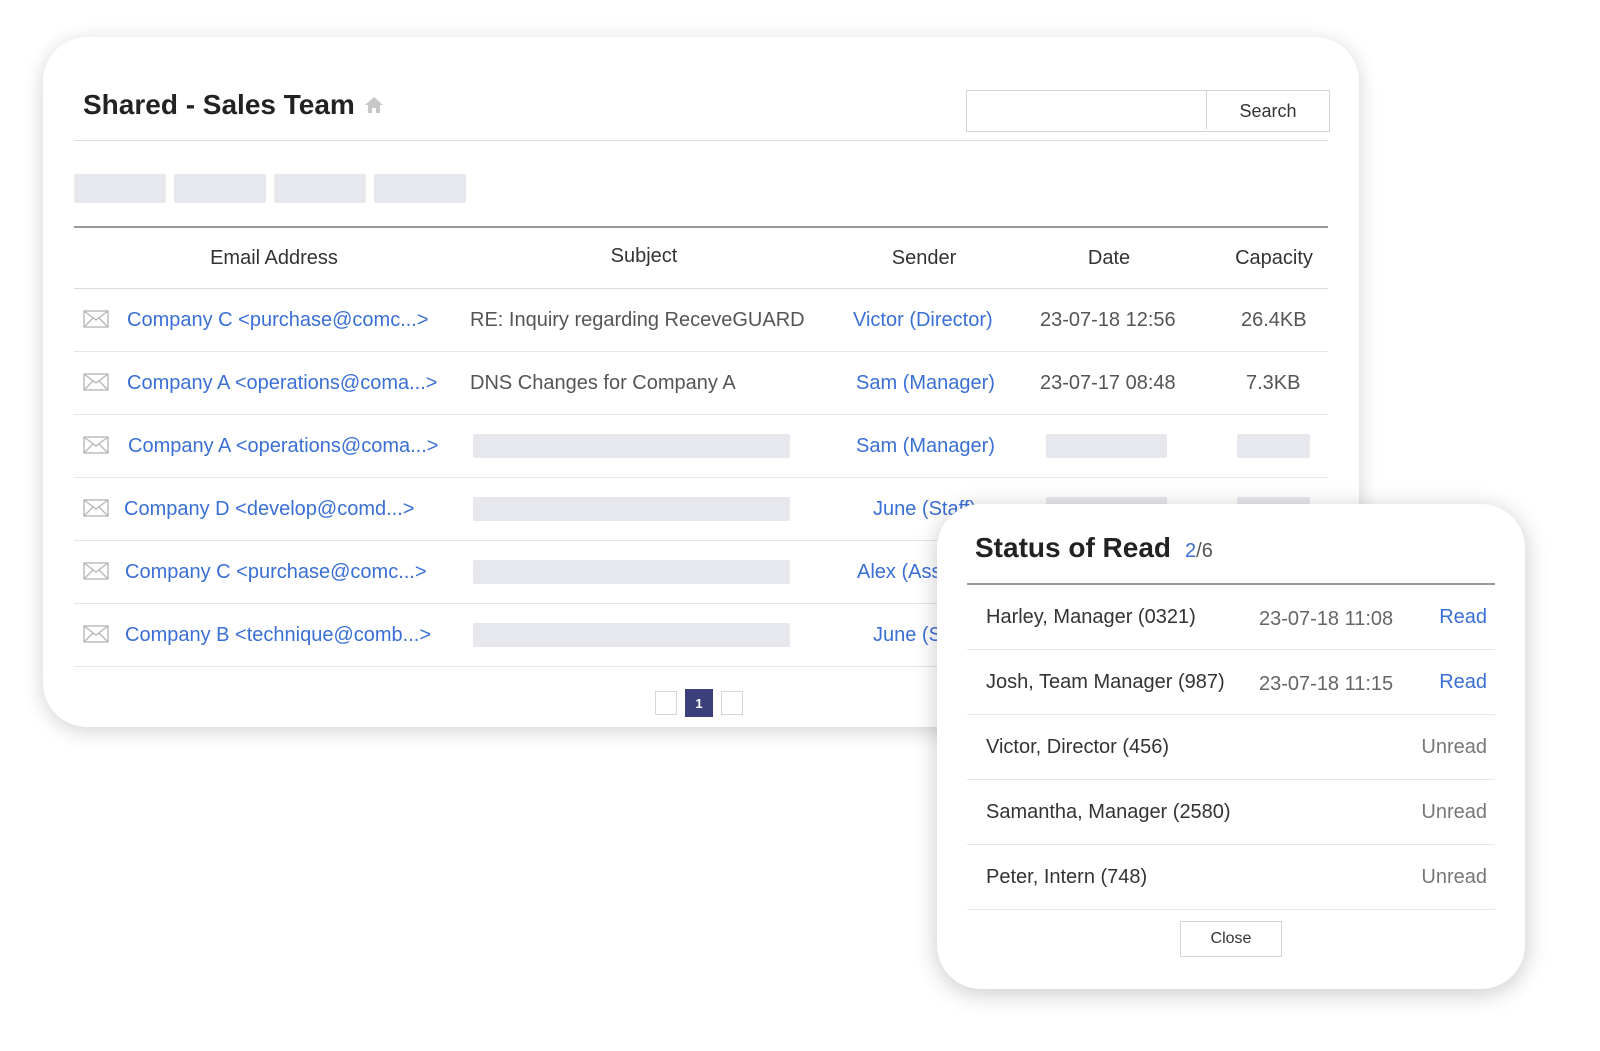  I want to click on close-button: Close, so click(1231, 939).